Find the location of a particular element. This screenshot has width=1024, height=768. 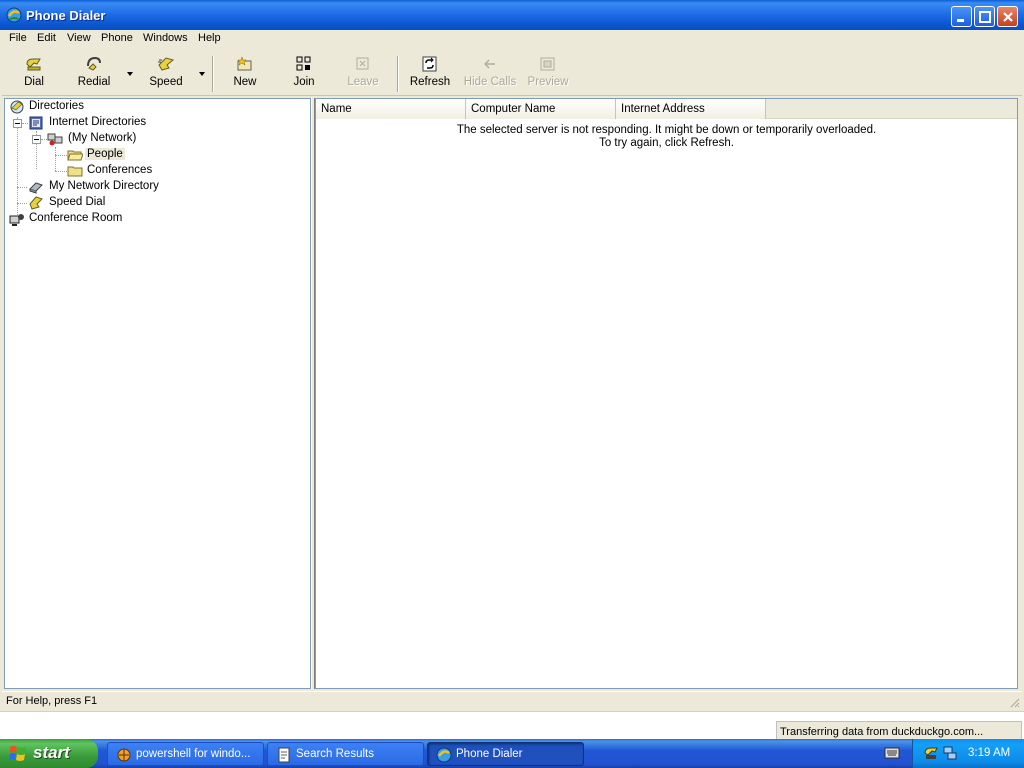

refresh-icon is located at coordinates (429, 64).